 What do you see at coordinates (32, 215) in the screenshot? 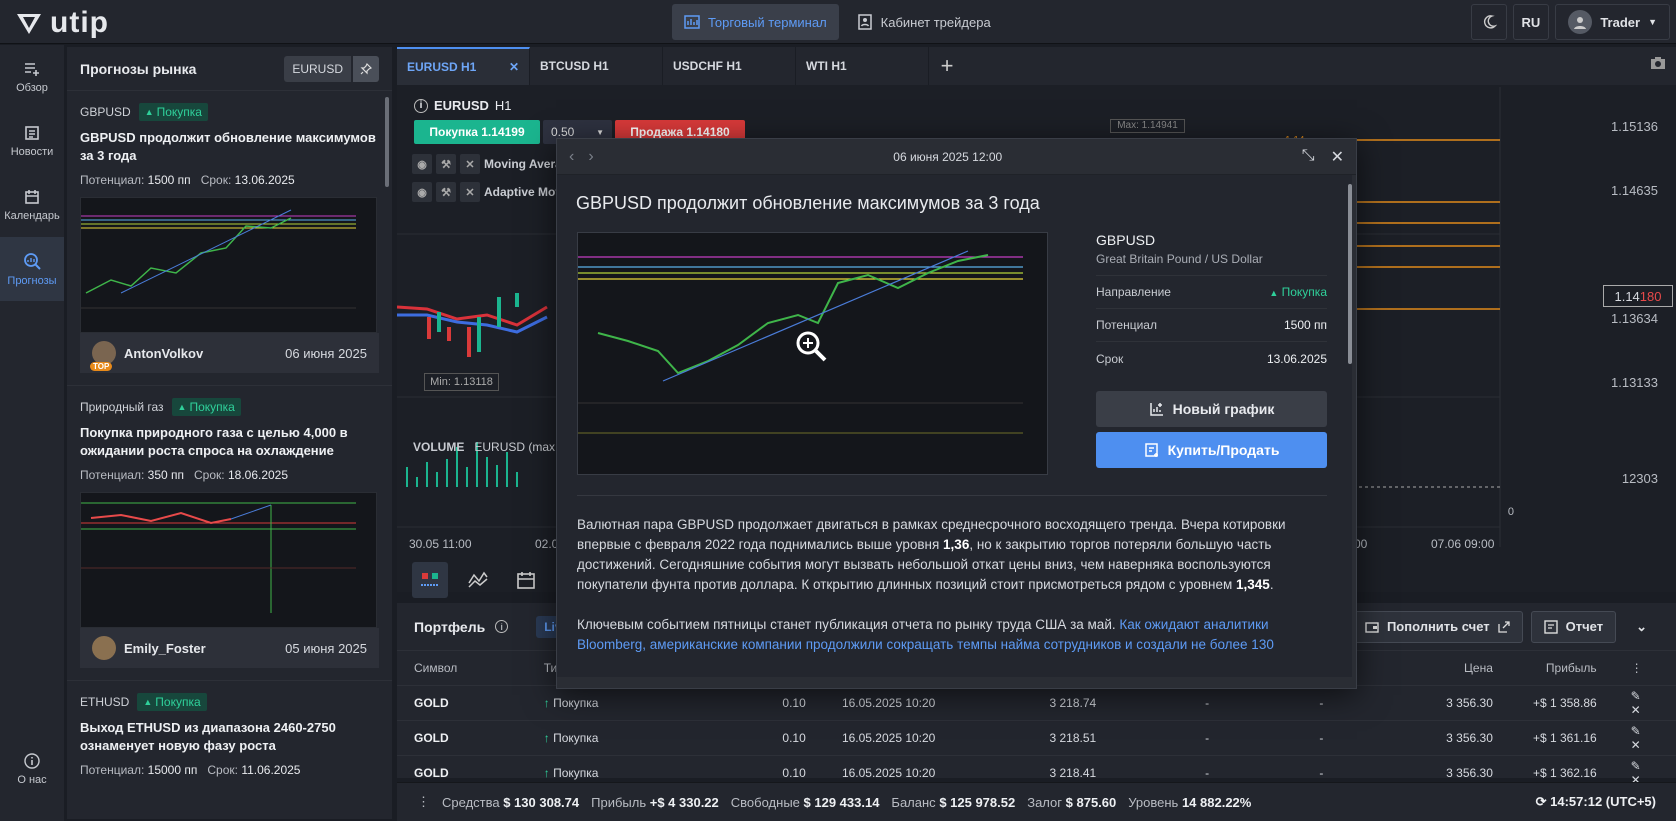
I see `nav-calendar-label: Календарь` at bounding box center [32, 215].